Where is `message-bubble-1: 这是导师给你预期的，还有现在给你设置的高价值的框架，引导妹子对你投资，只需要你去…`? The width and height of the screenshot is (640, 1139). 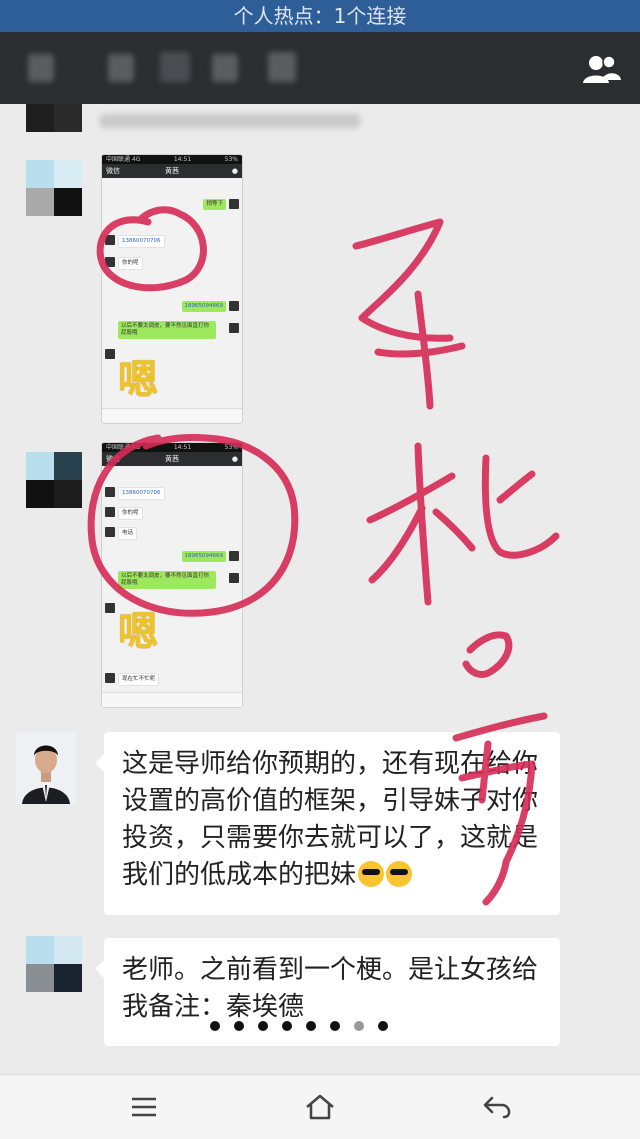
message-bubble-1: 这是导师给你预期的，还有现在给你设置的高价值的框架，引导妹子对你投资，只需要你去… is located at coordinates (327, 823).